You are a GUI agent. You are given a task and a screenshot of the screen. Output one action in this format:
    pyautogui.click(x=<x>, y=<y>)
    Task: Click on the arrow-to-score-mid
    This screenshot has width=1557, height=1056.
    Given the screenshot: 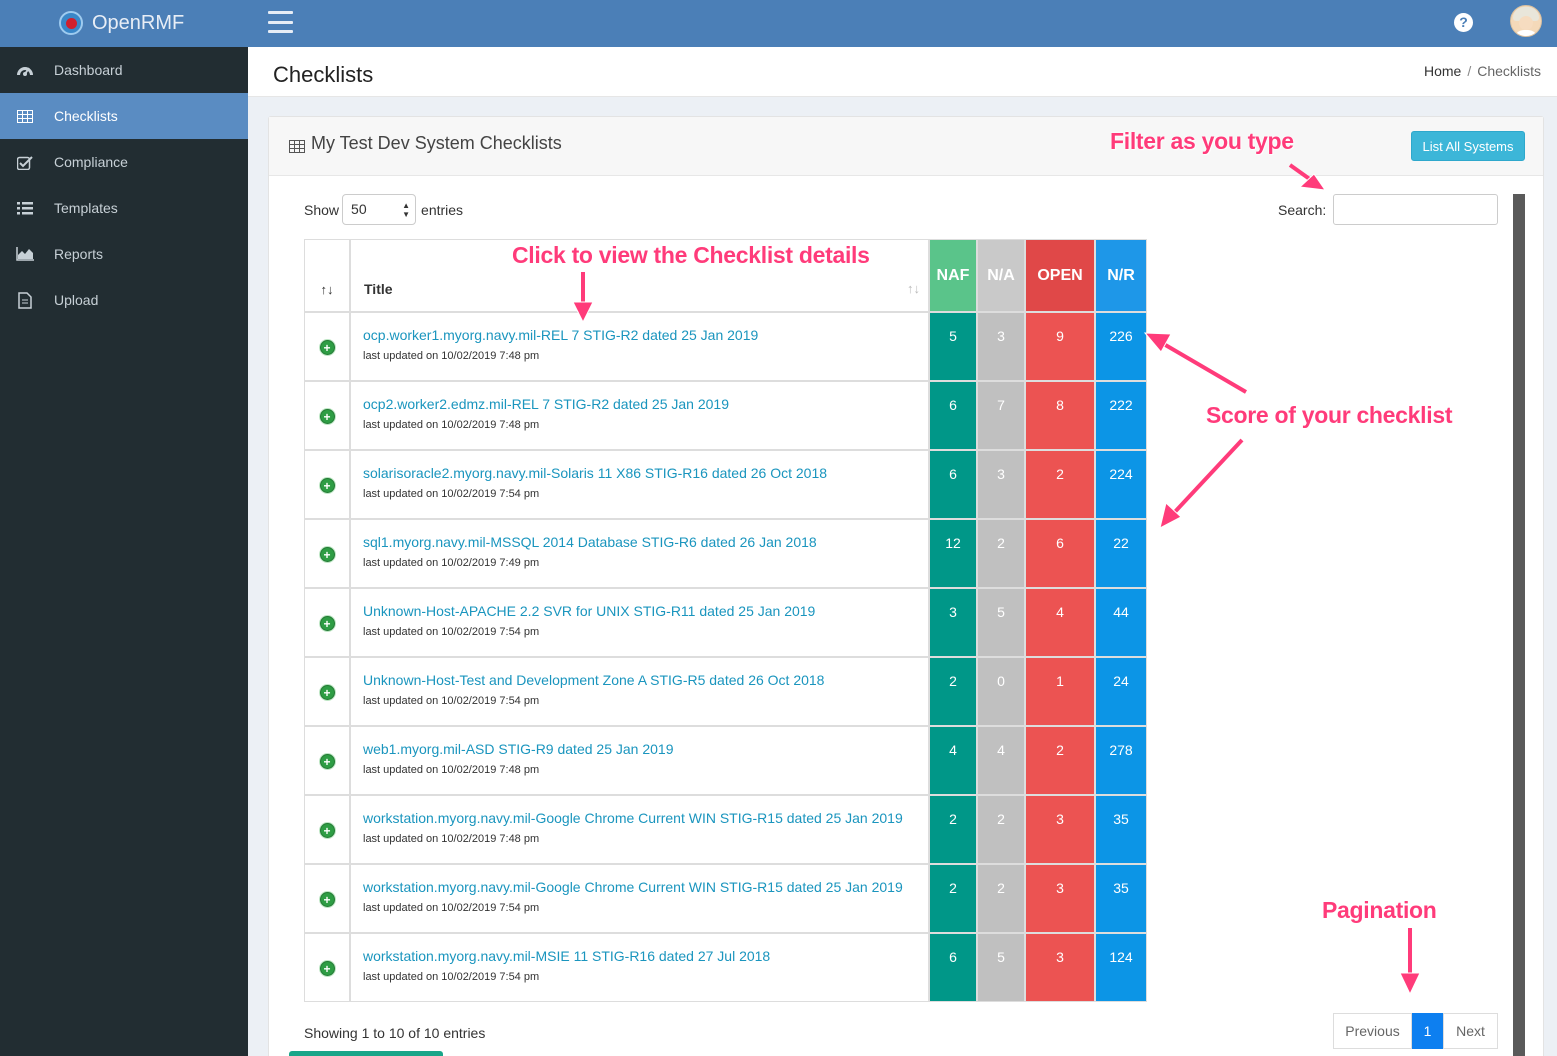 What is the action you would take?
    pyautogui.click(x=1201, y=483)
    